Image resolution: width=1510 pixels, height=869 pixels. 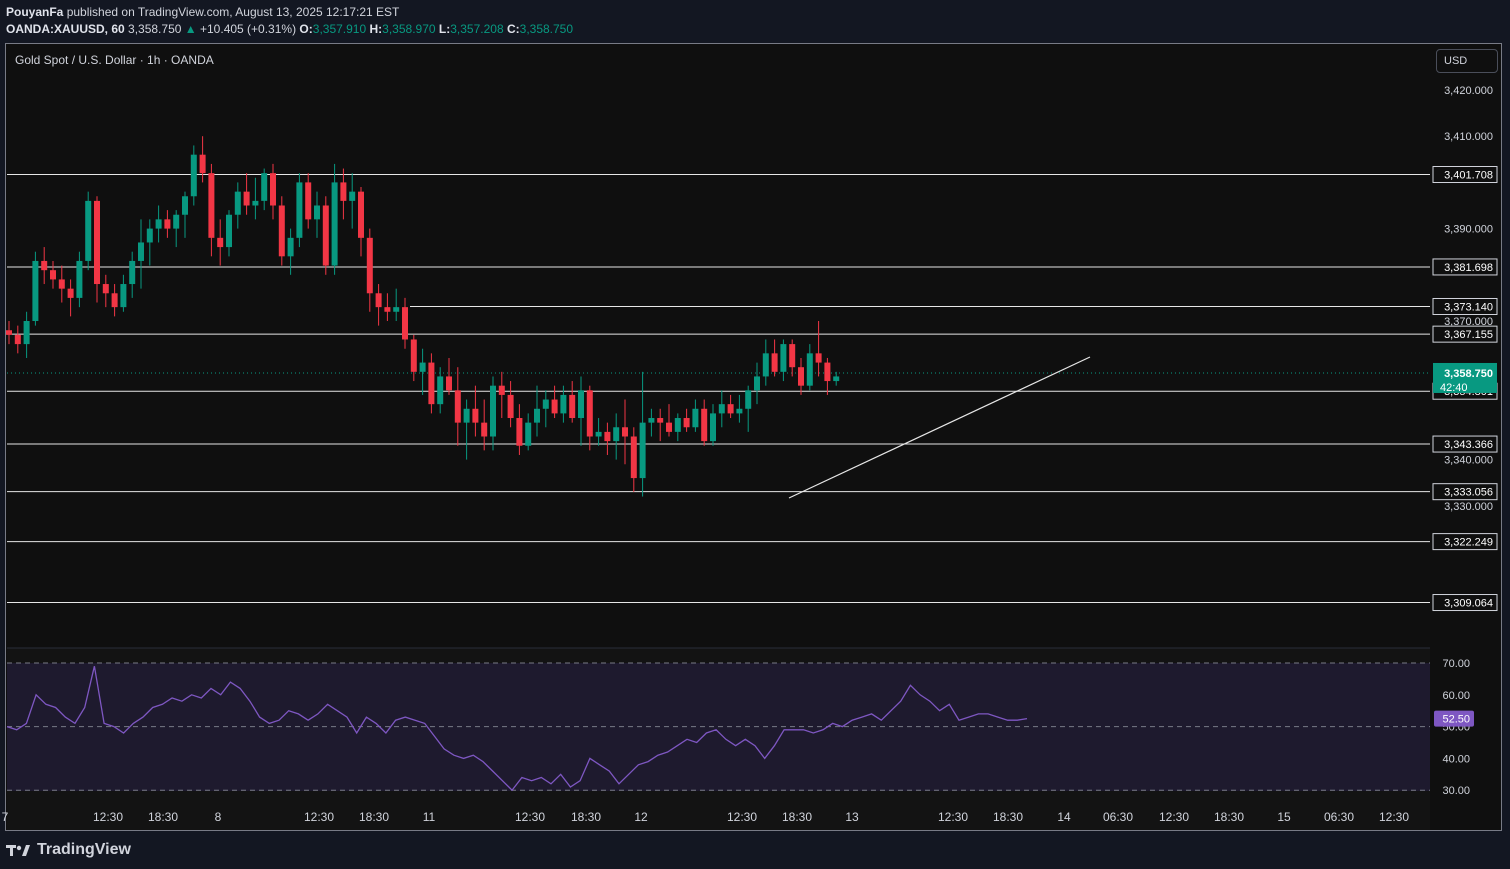 I want to click on level-label: 3,373.140, so click(x=1468, y=307).